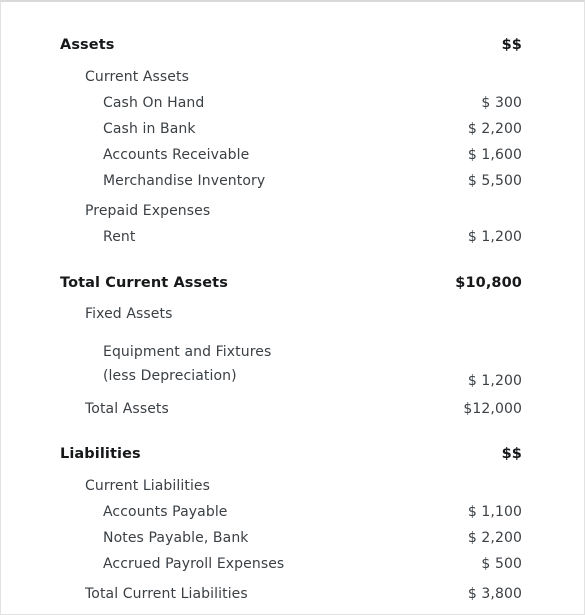 The width and height of the screenshot is (585, 615). I want to click on line-item-value: $ 1,100, so click(494, 511).